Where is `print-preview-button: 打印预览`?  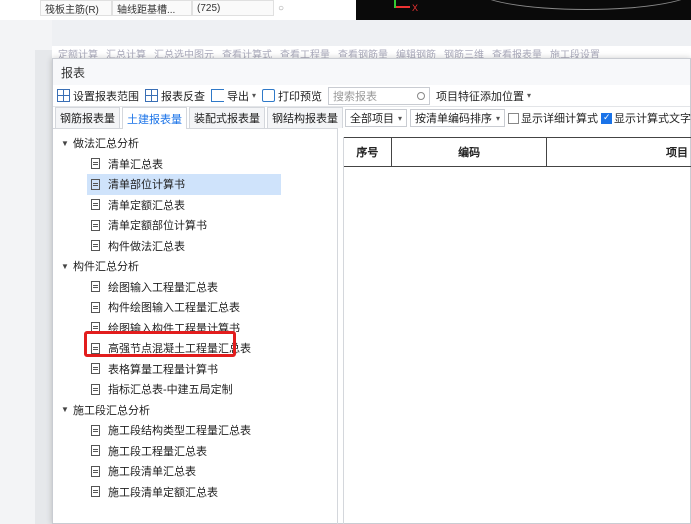 print-preview-button: 打印预览 is located at coordinates (292, 96).